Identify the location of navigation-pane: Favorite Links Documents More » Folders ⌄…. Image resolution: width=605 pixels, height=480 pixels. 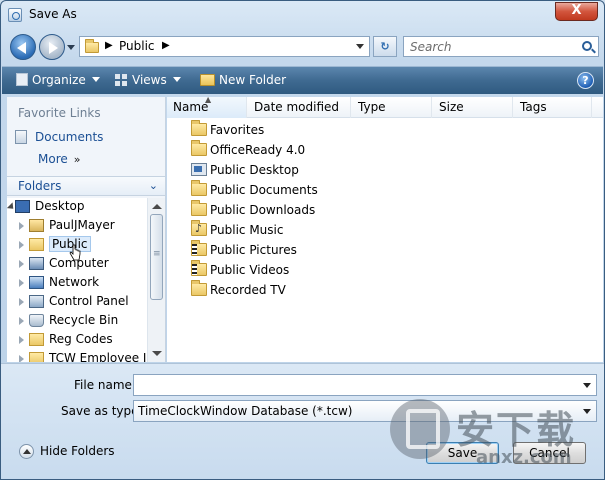
(86, 229).